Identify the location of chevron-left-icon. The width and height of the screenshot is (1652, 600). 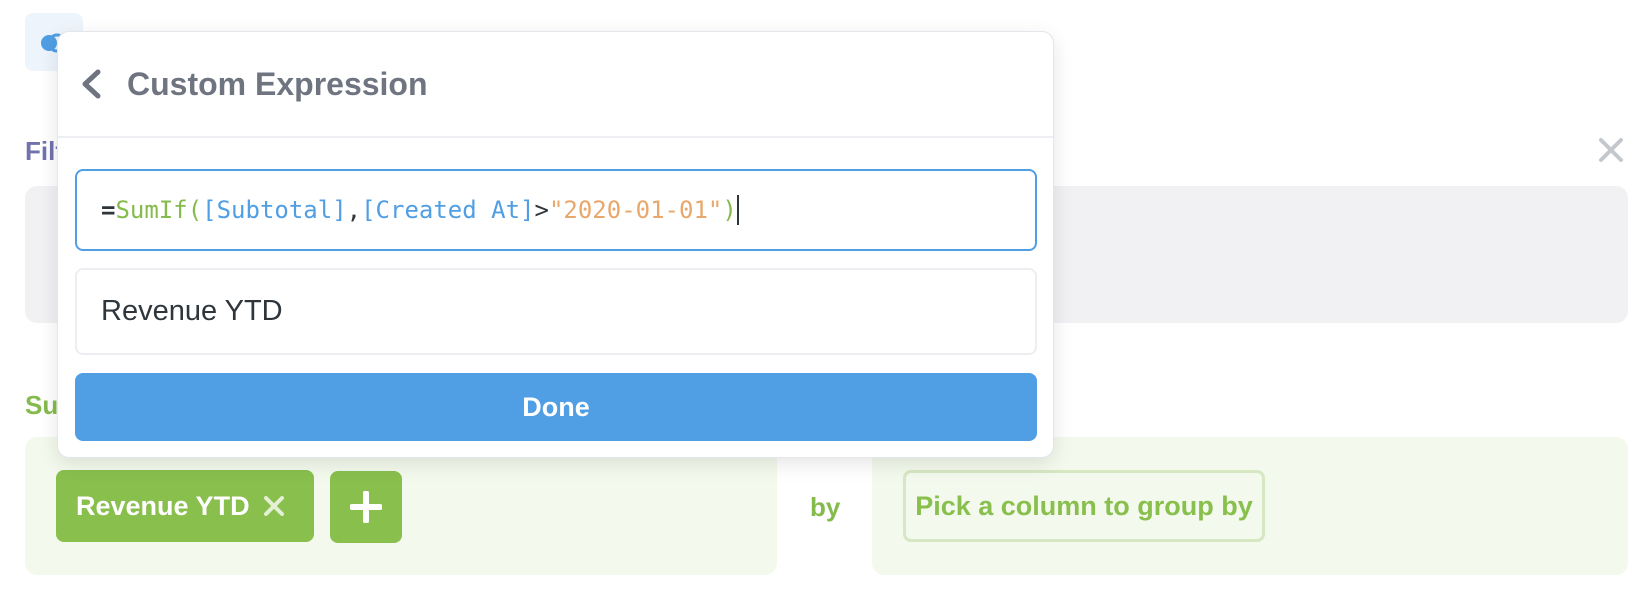
(91, 84).